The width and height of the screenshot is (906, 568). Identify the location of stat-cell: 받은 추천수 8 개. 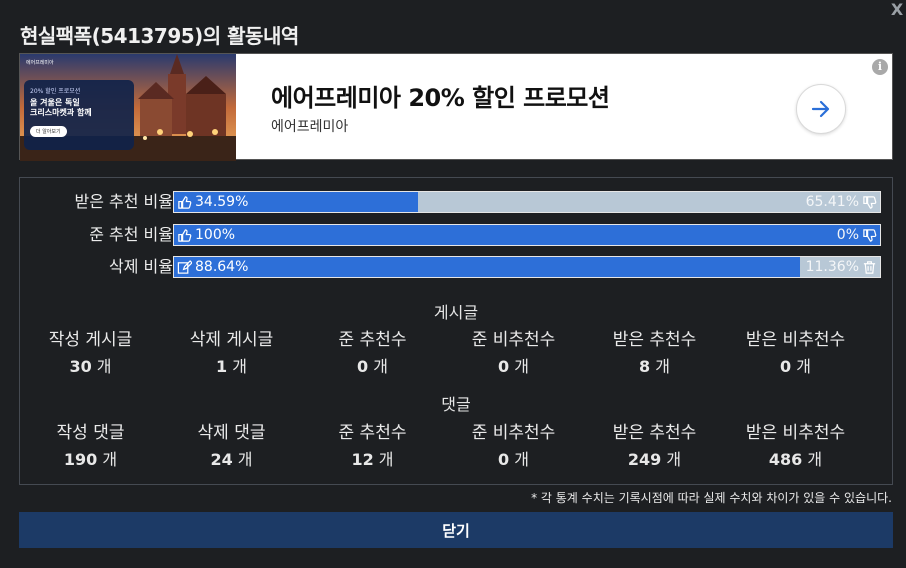
(654, 351).